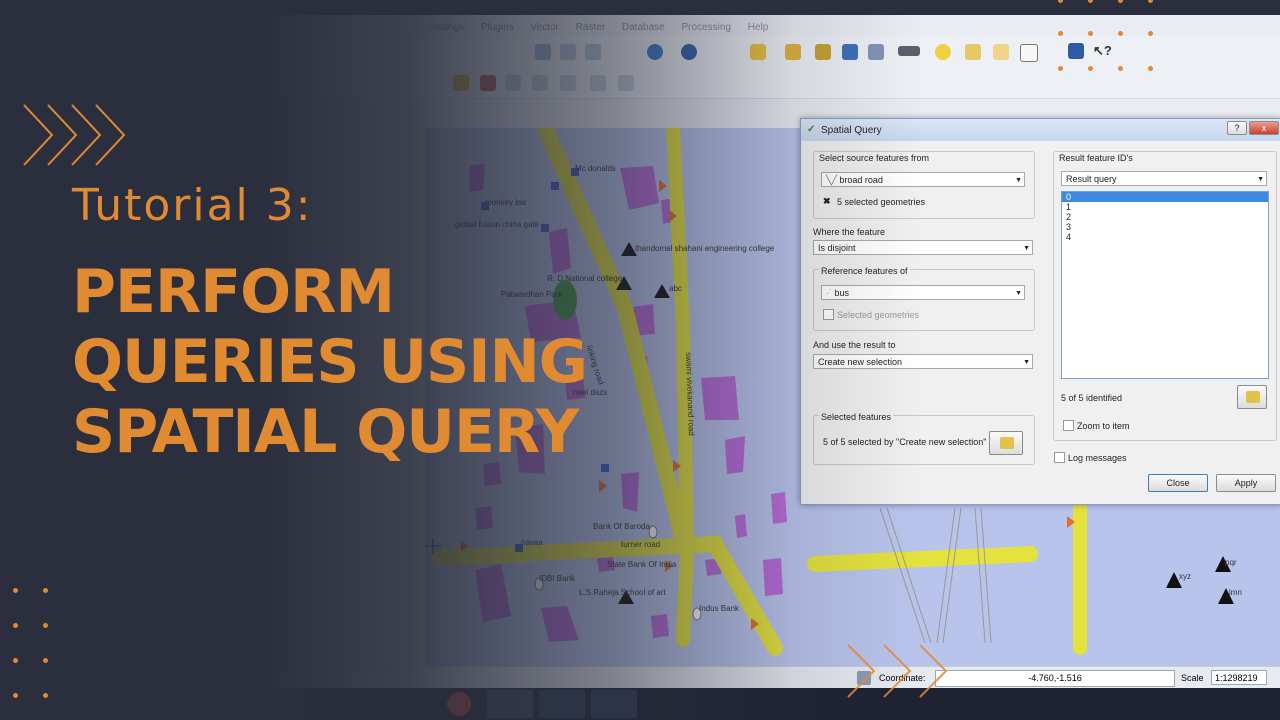 The width and height of the screenshot is (1280, 720). What do you see at coordinates (565, 300) in the screenshot?
I see `park-polygon` at bounding box center [565, 300].